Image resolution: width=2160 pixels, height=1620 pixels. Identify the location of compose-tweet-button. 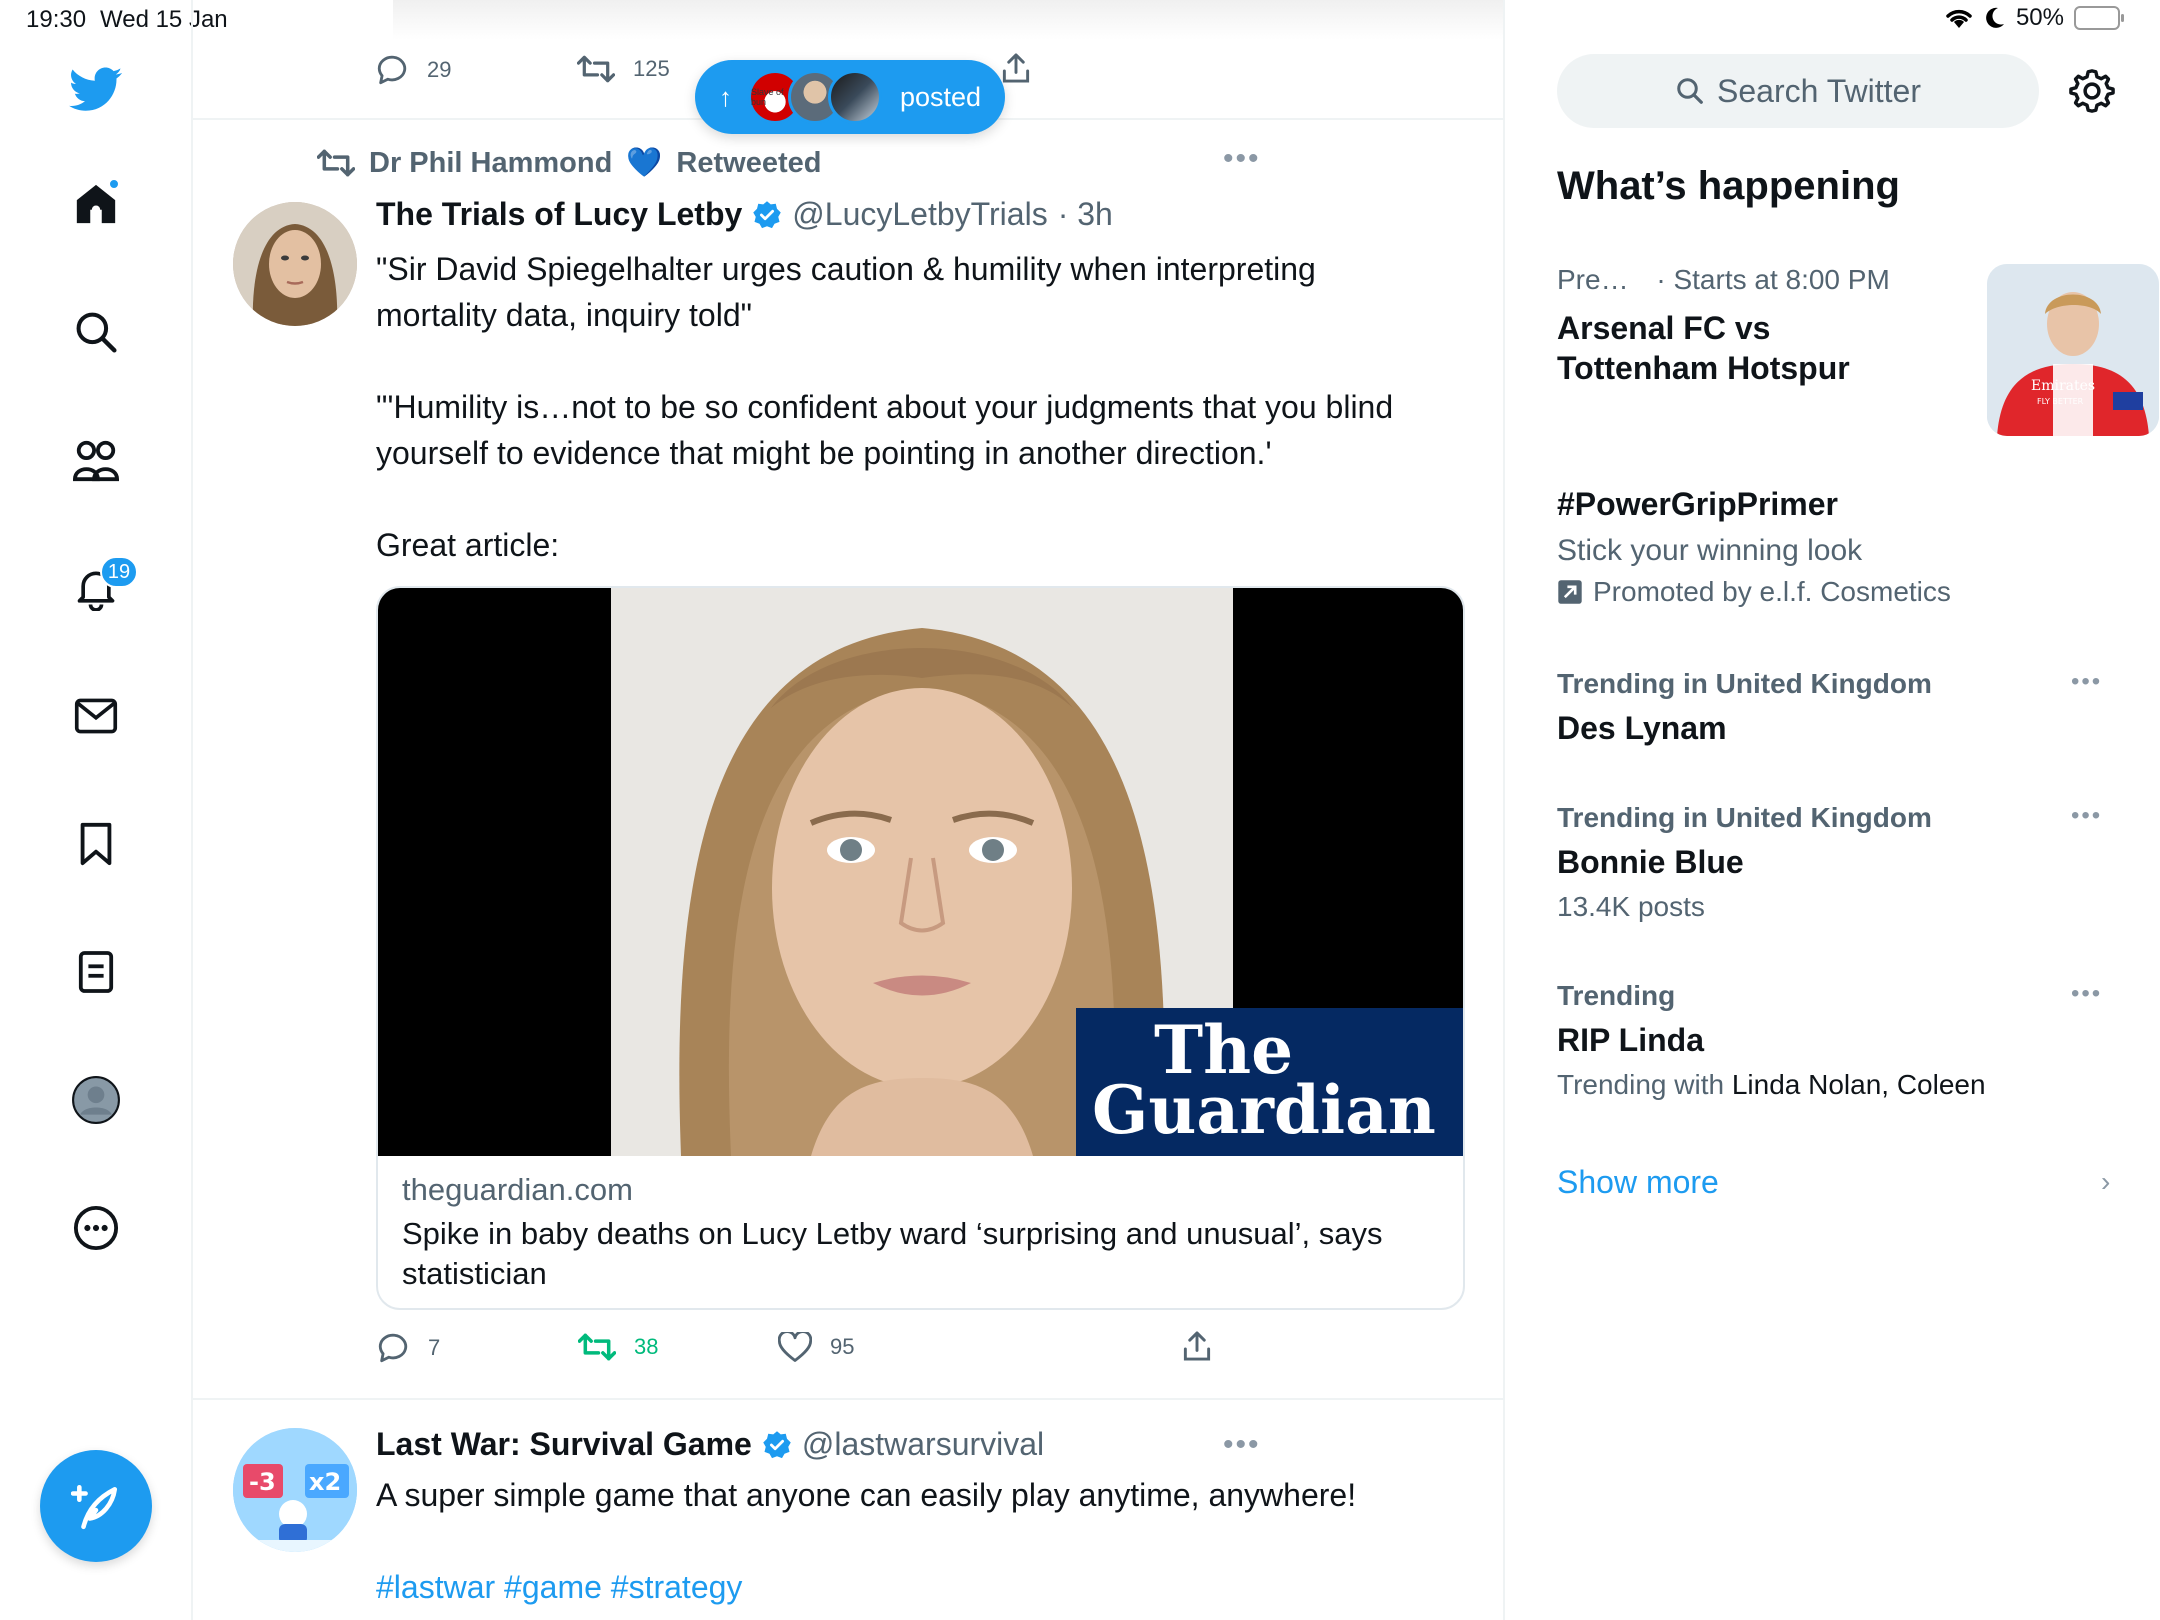
(96, 1506).